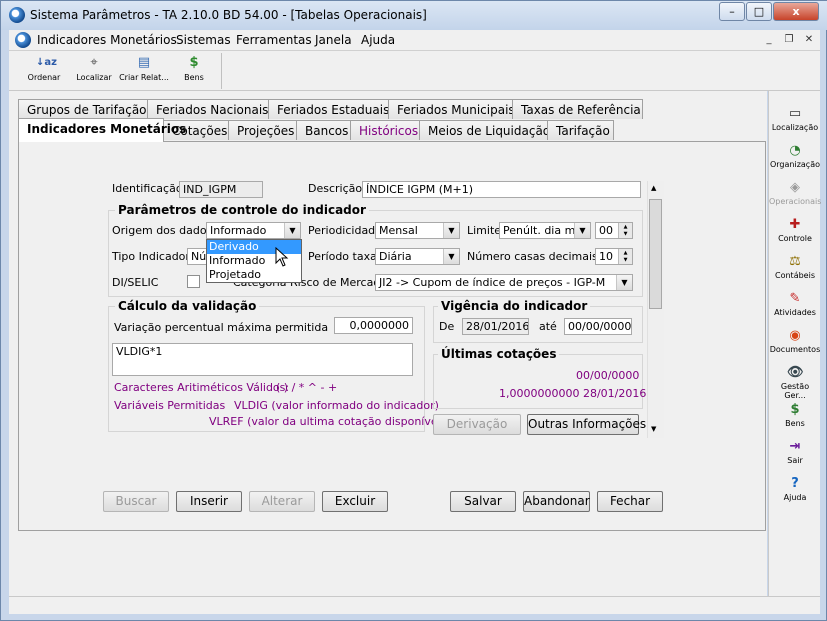 This screenshot has height=621, width=827. I want to click on tab-indicadores-monetarios: Indicadores Monetários, so click(102, 130).